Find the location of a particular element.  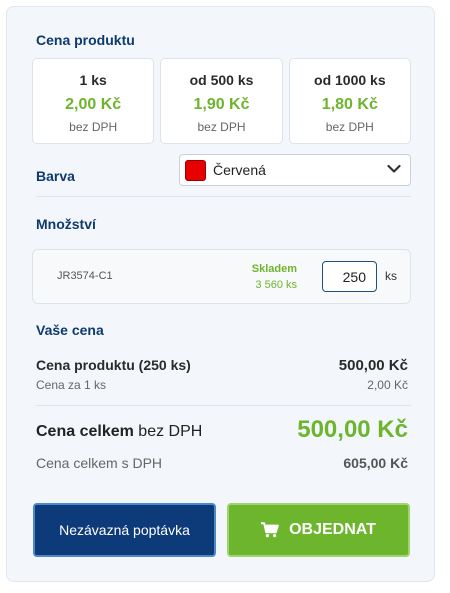

tier-qty: 1 ks is located at coordinates (93, 80).